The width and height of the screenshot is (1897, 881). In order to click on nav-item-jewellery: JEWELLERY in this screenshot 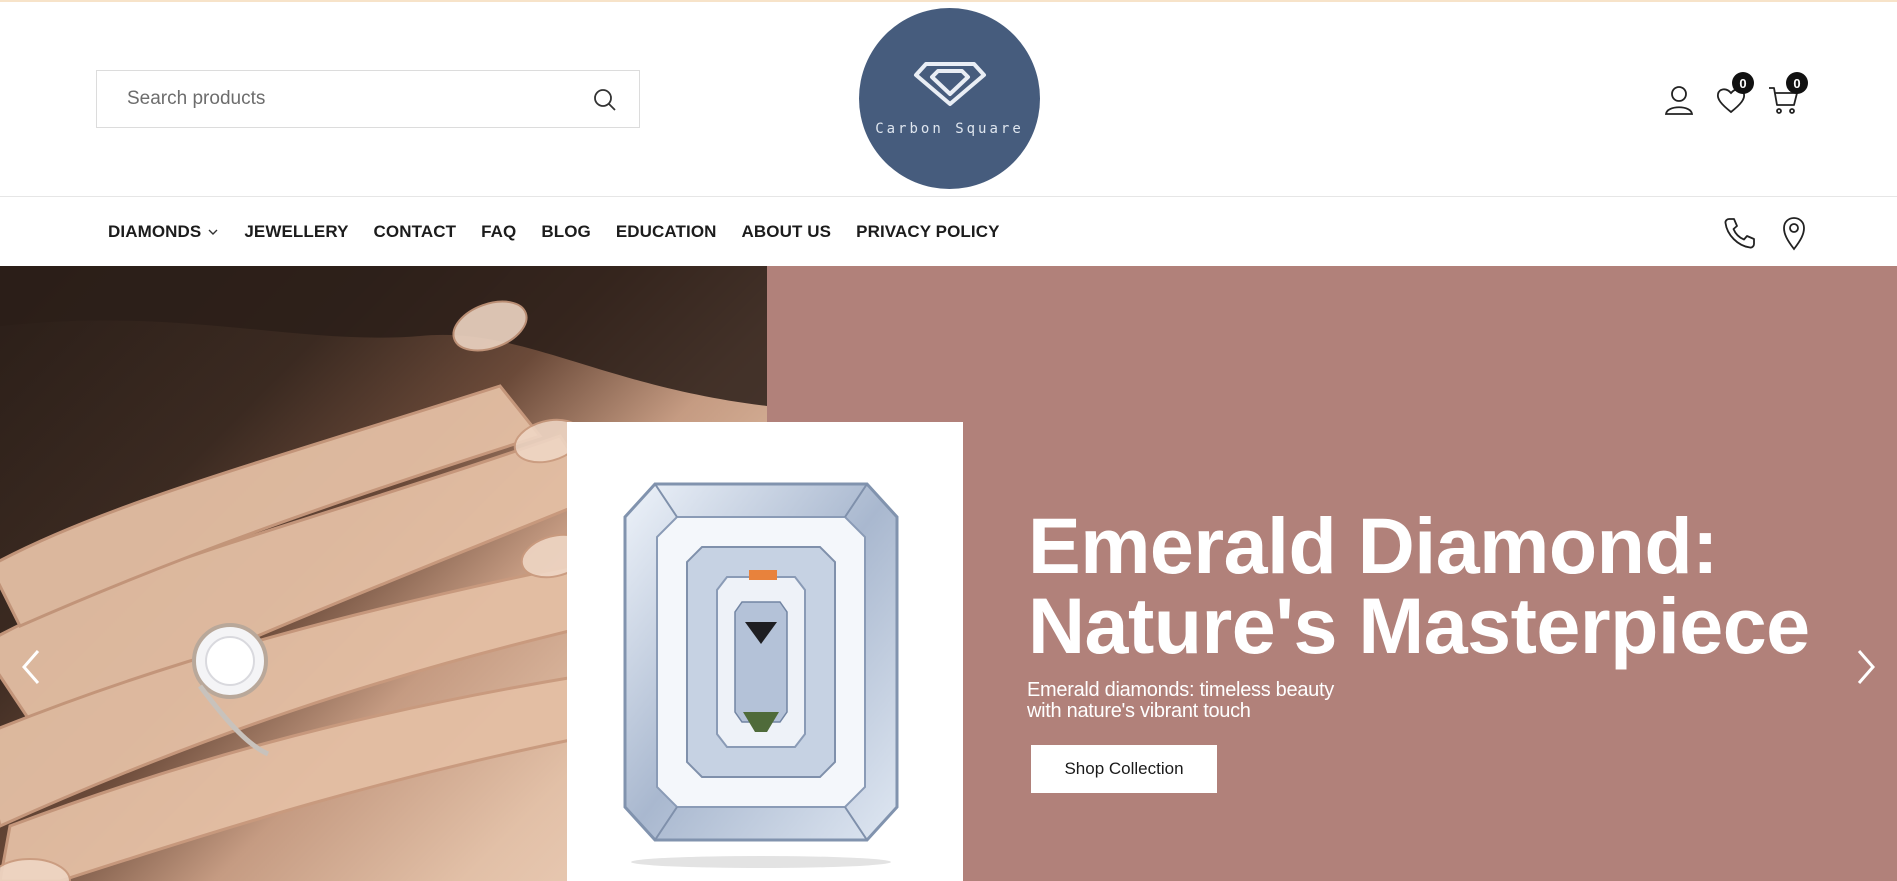, I will do `click(296, 232)`.